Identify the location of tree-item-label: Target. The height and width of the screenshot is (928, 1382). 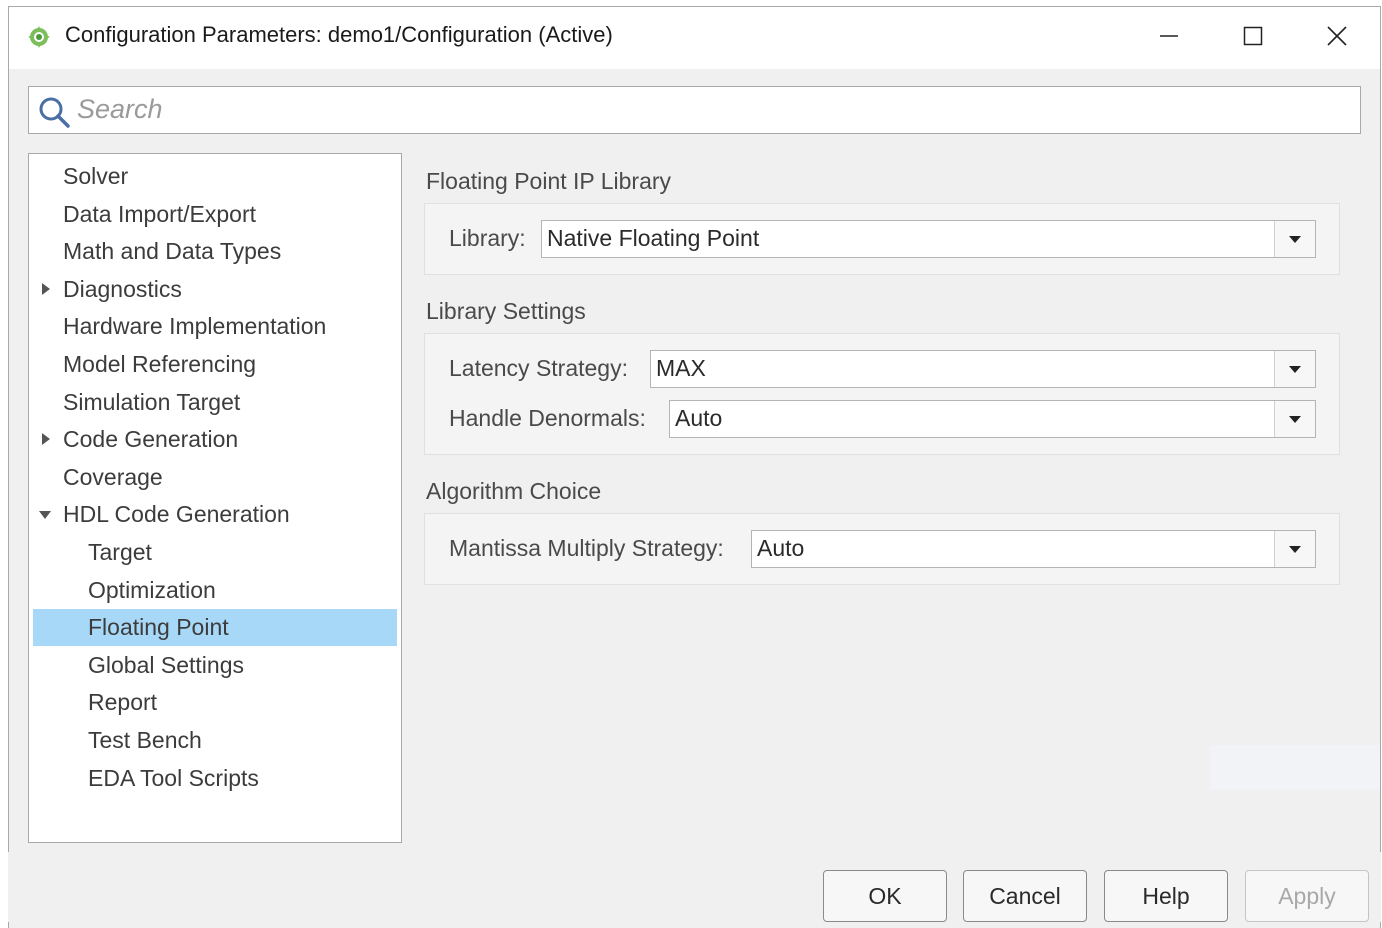
(120, 552).